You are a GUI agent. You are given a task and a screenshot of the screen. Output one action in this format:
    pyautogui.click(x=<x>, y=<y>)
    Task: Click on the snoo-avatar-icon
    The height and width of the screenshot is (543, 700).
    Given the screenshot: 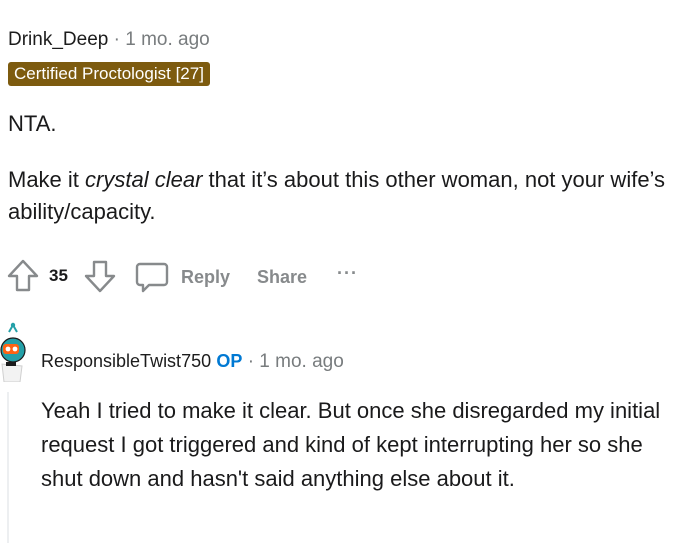 What is the action you would take?
    pyautogui.click(x=13, y=352)
    